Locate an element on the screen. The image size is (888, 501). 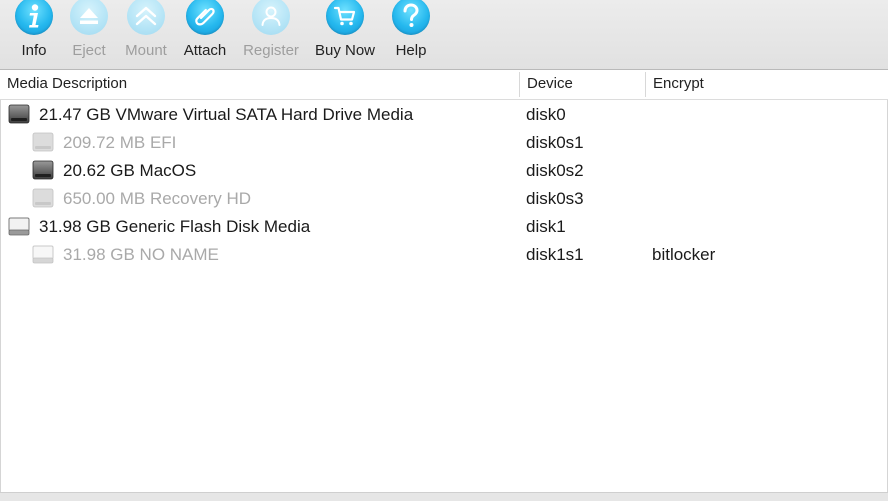
encrypt-status: bitlocker is located at coordinates (684, 254).